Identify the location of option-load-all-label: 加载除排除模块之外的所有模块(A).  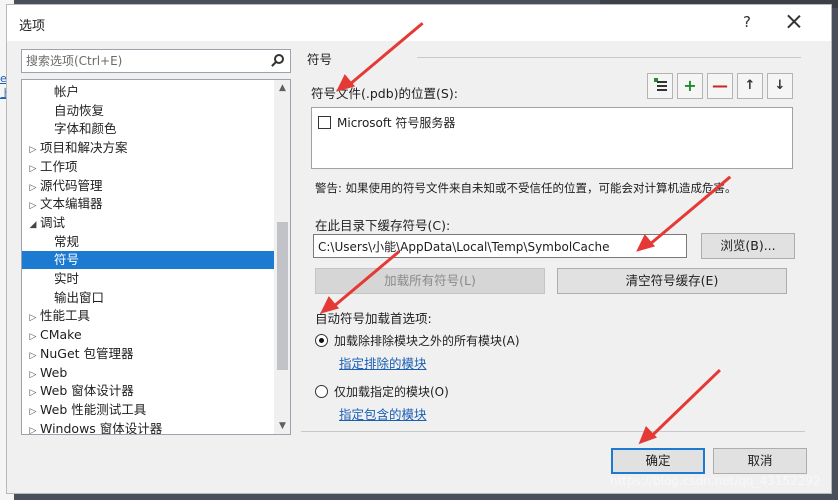
(427, 341).